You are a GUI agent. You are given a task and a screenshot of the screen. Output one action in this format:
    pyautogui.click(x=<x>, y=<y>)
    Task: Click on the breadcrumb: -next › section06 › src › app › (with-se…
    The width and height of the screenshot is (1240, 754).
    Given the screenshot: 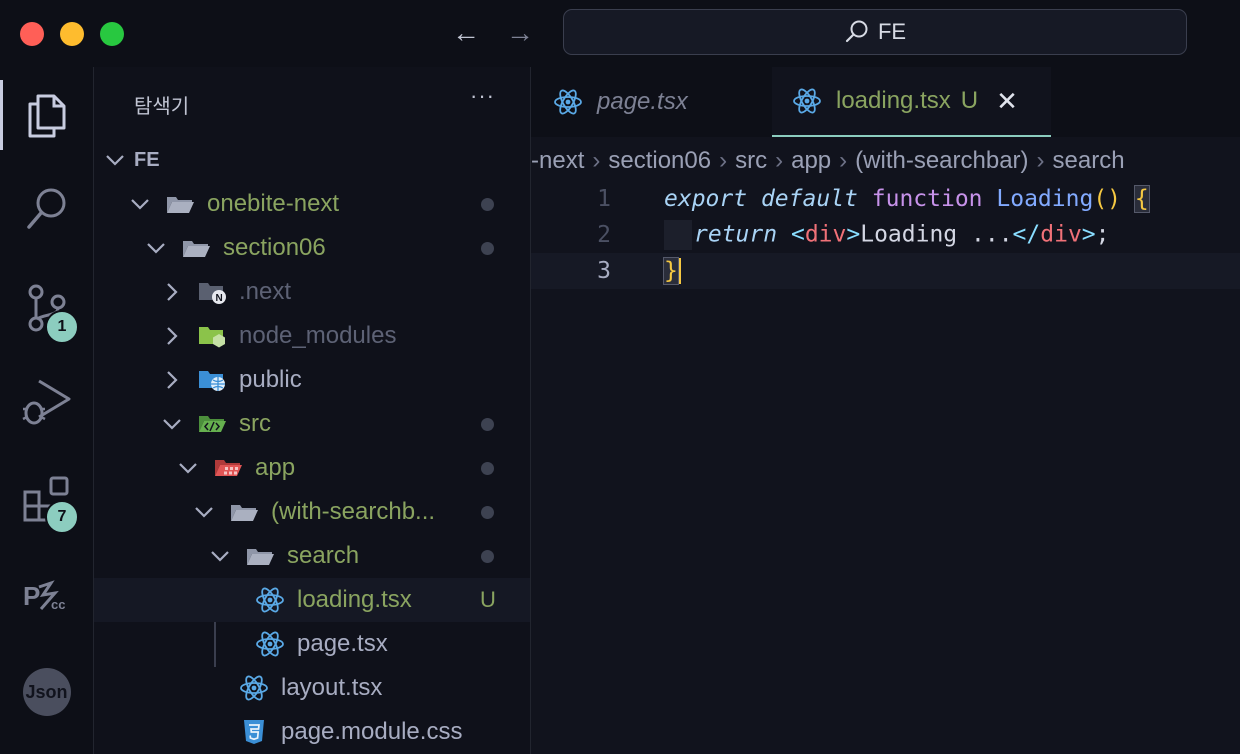 What is the action you would take?
    pyautogui.click(x=885, y=161)
    